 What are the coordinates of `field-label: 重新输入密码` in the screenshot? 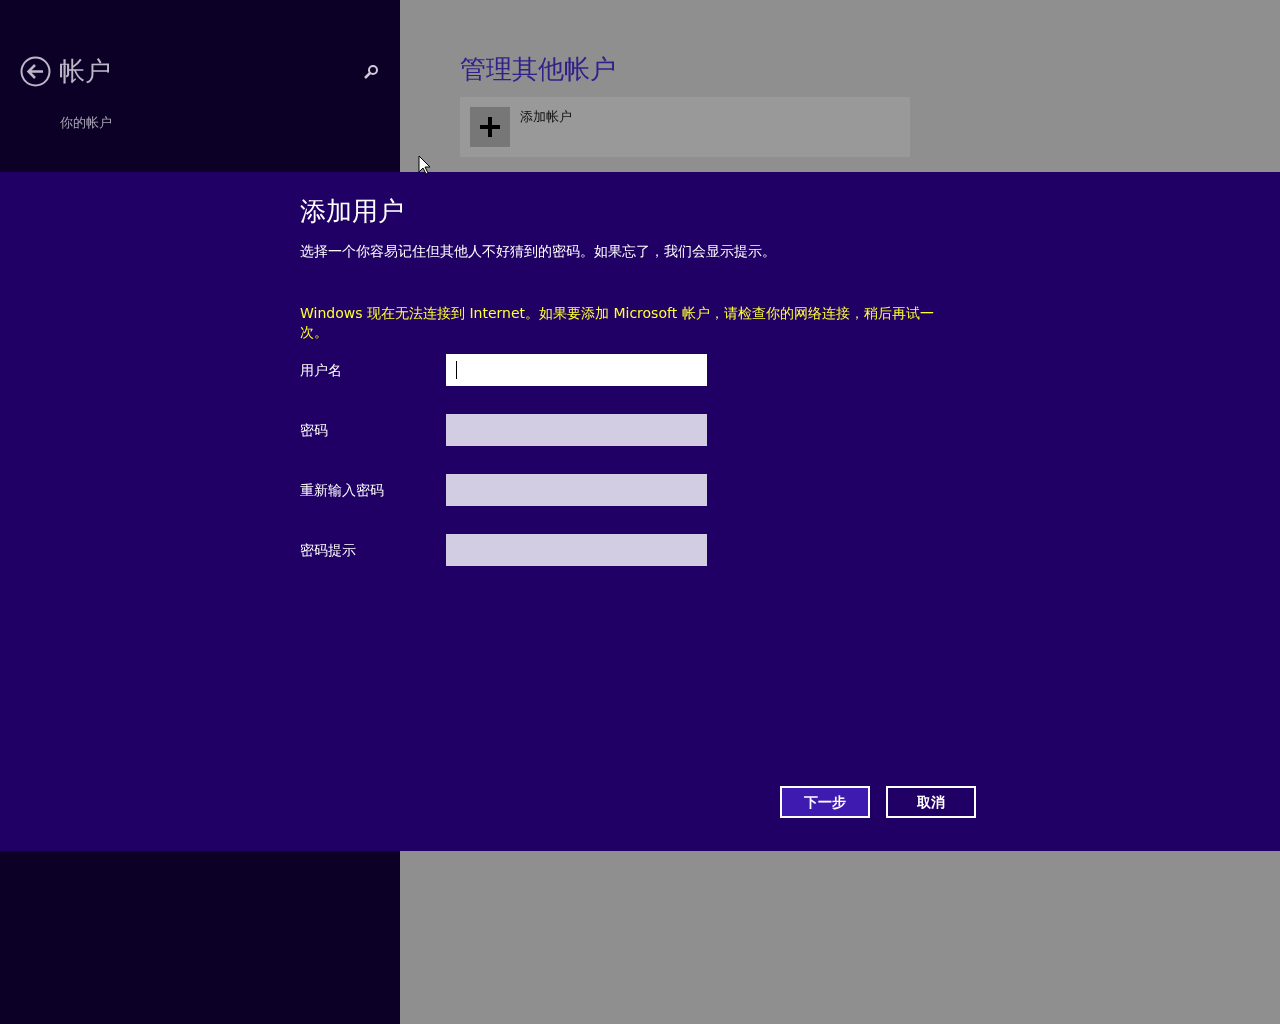 It's located at (342, 490).